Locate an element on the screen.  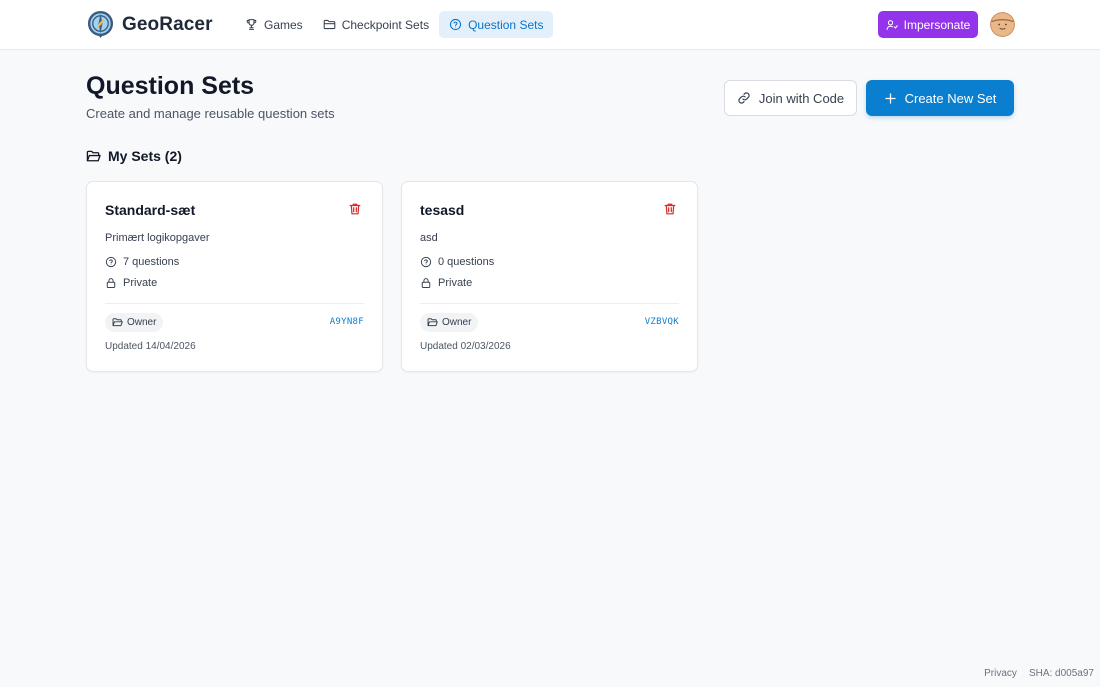
main-nav: Games Checkpoint Sets Question Sets is located at coordinates (394, 24).